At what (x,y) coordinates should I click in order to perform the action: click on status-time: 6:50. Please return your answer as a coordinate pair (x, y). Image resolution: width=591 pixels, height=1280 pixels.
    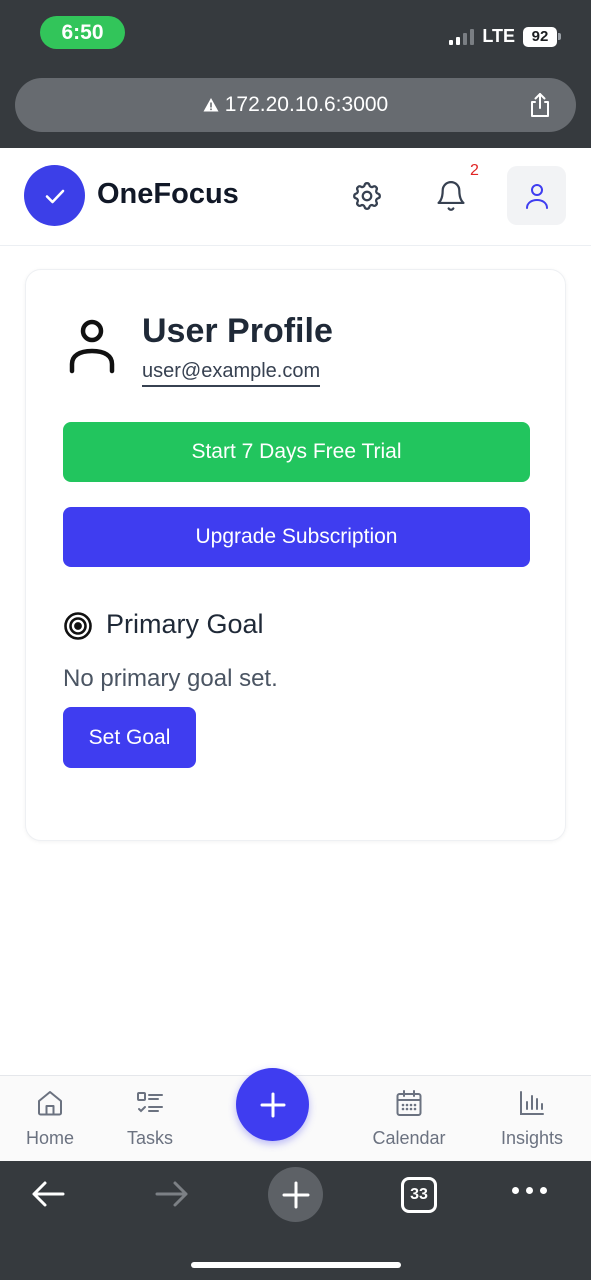
    Looking at the image, I should click on (82, 32).